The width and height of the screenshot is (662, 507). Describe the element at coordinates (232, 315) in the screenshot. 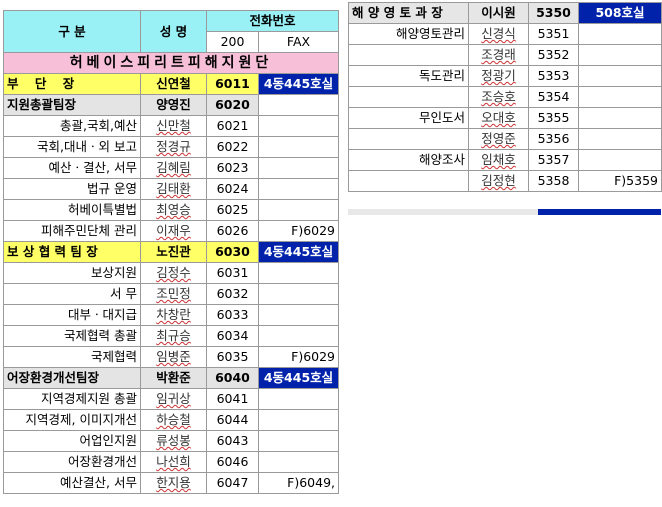

I see `ext-cell: 6033` at that location.